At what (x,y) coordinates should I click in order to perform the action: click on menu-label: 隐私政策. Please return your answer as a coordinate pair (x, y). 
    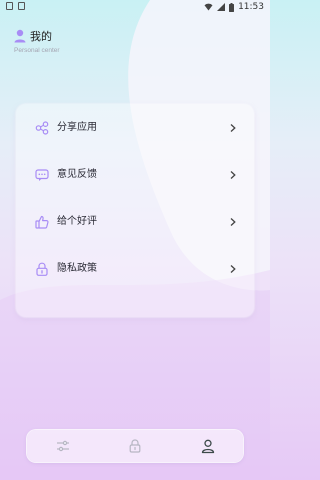
    Looking at the image, I should click on (77, 268).